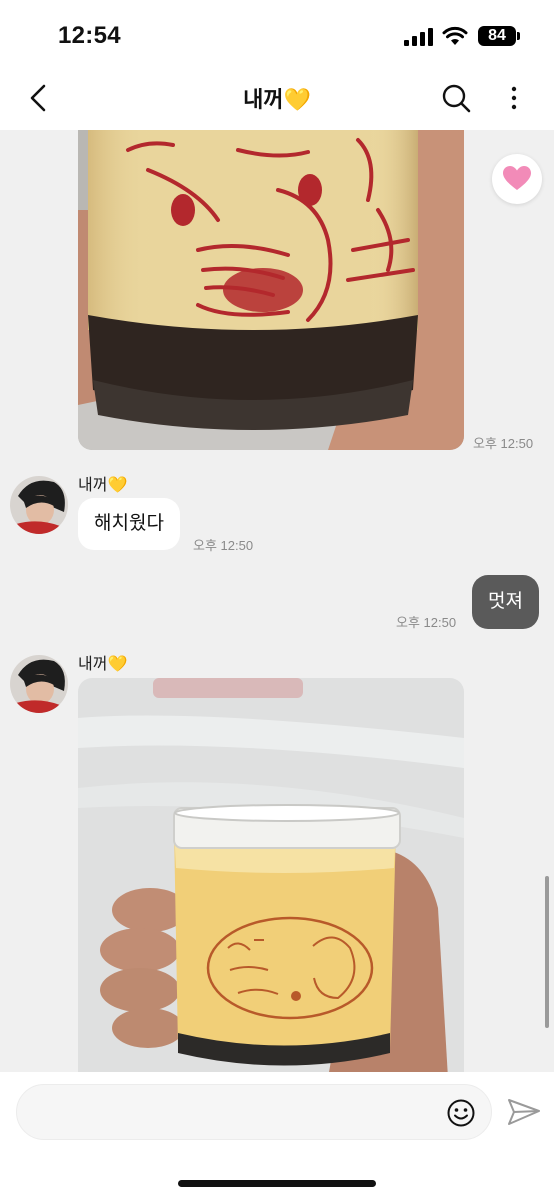 The height and width of the screenshot is (1200, 554). Describe the element at coordinates (89, 35) in the screenshot. I see `status-time: 12:54` at that location.